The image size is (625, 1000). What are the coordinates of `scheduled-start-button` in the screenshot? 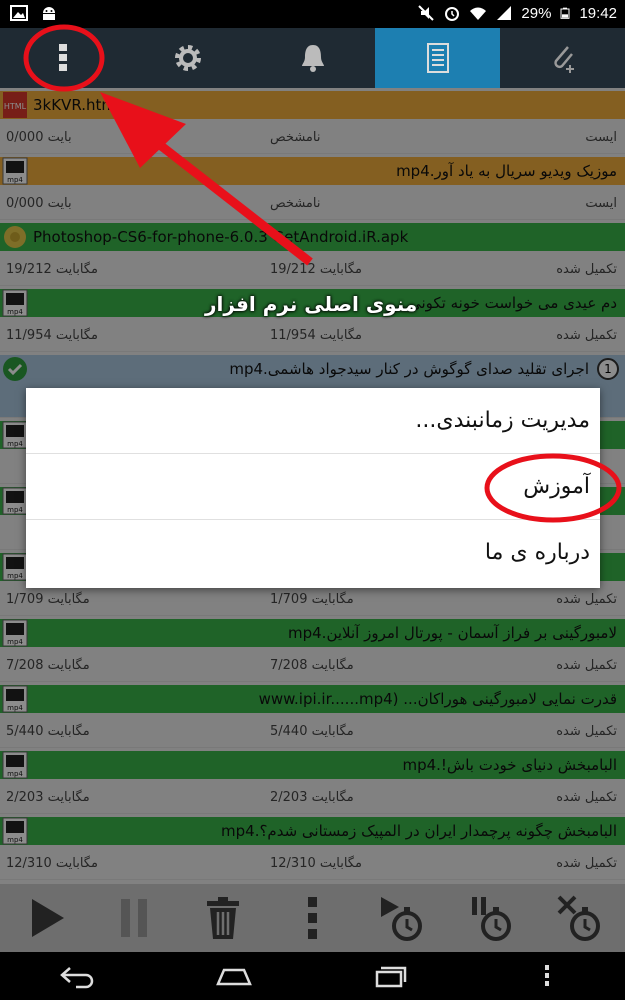 It's located at (402, 918).